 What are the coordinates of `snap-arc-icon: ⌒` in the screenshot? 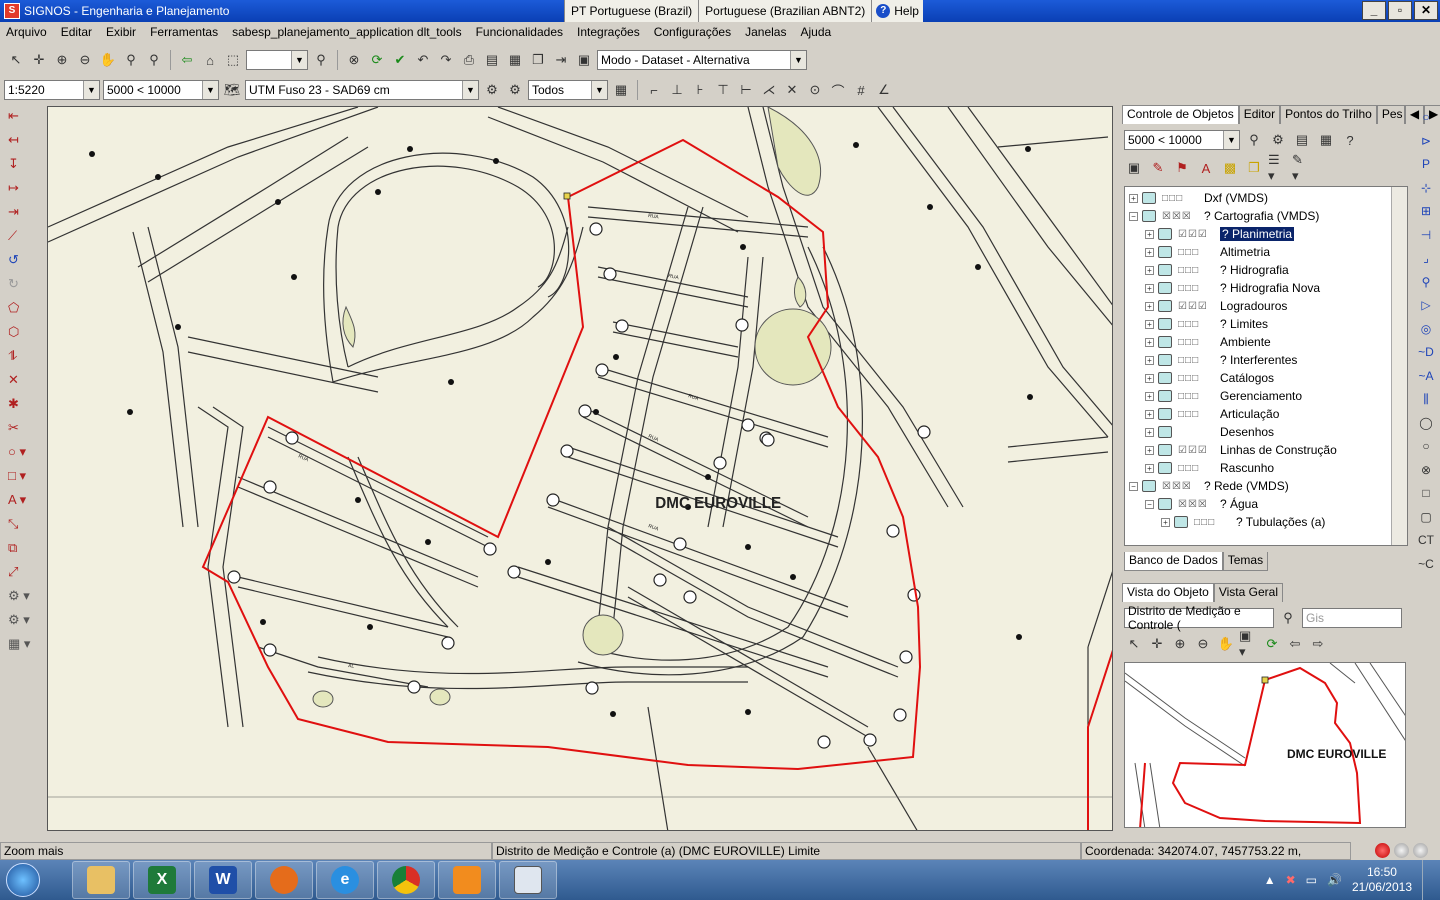 It's located at (838, 90).